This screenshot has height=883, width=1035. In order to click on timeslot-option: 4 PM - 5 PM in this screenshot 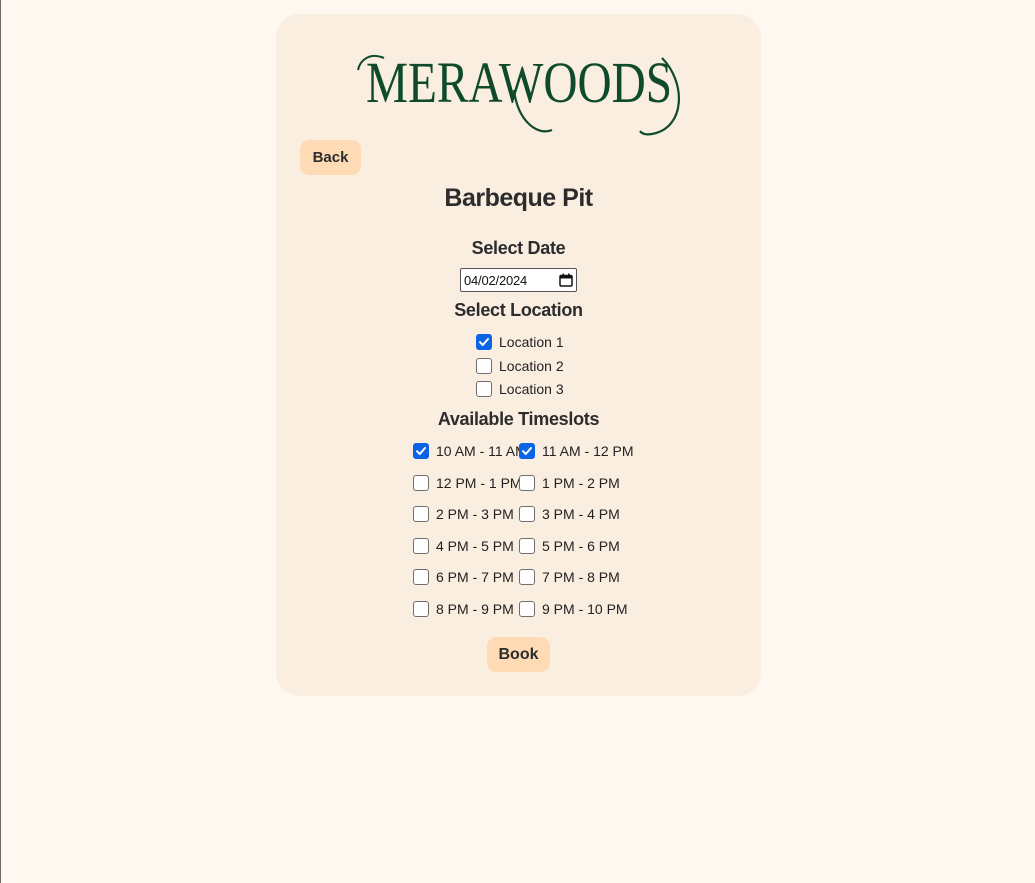, I will do `click(463, 546)`.